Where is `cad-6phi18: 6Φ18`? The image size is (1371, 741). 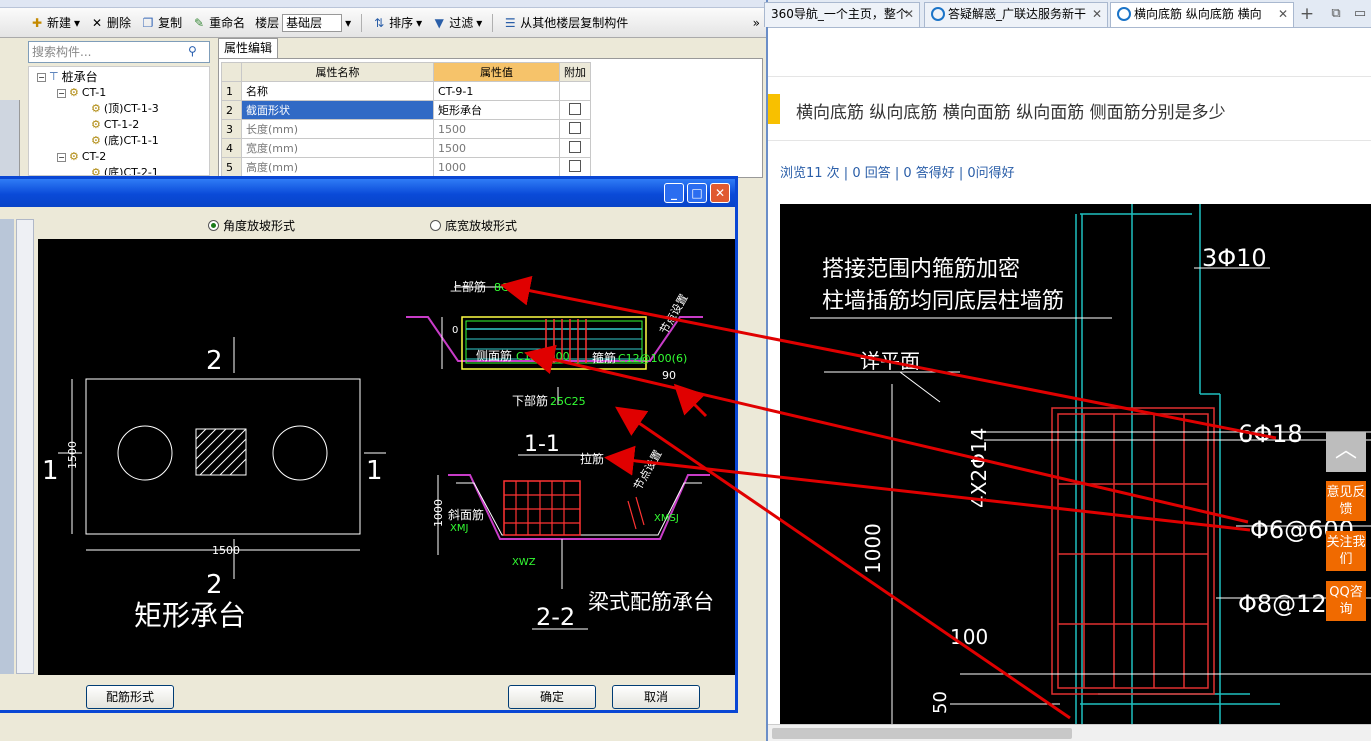 cad-6phi18: 6Φ18 is located at coordinates (1270, 434).